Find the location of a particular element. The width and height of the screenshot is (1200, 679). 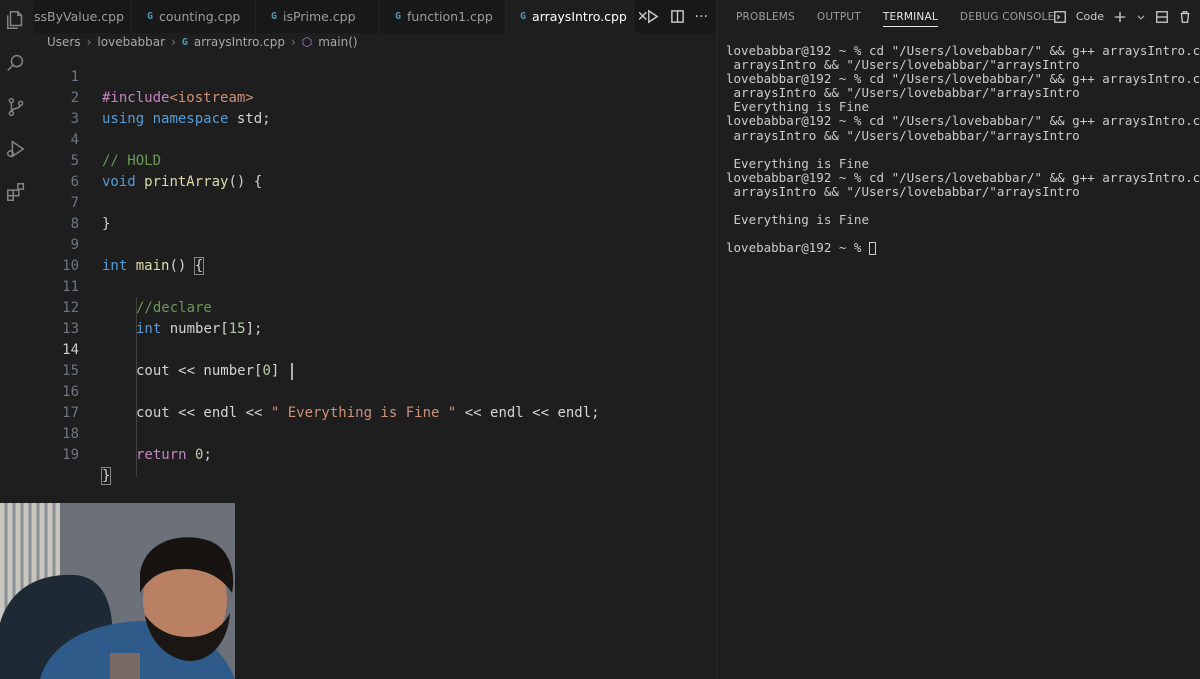

code-line: 6 is located at coordinates (375, 170).